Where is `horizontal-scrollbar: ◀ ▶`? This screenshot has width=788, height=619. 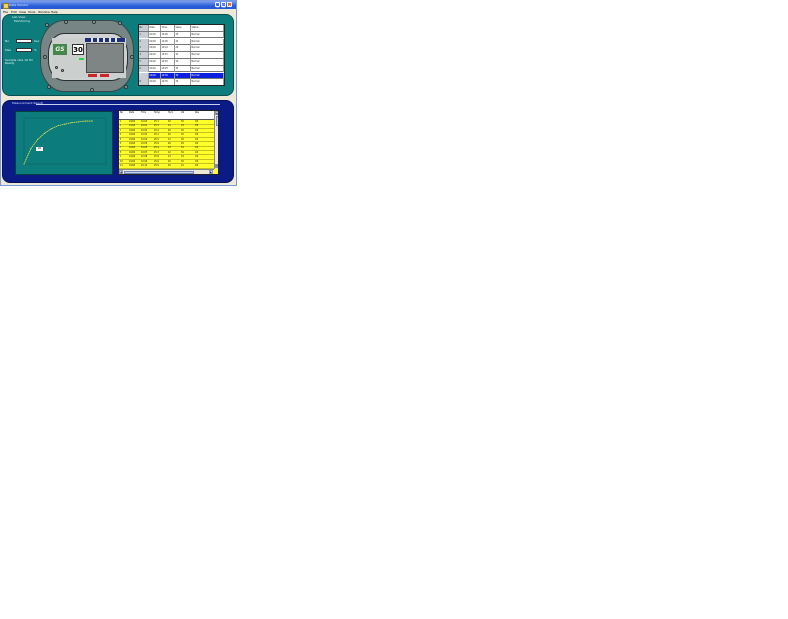 horizontal-scrollbar: ◀ ▶ is located at coordinates (166, 171).